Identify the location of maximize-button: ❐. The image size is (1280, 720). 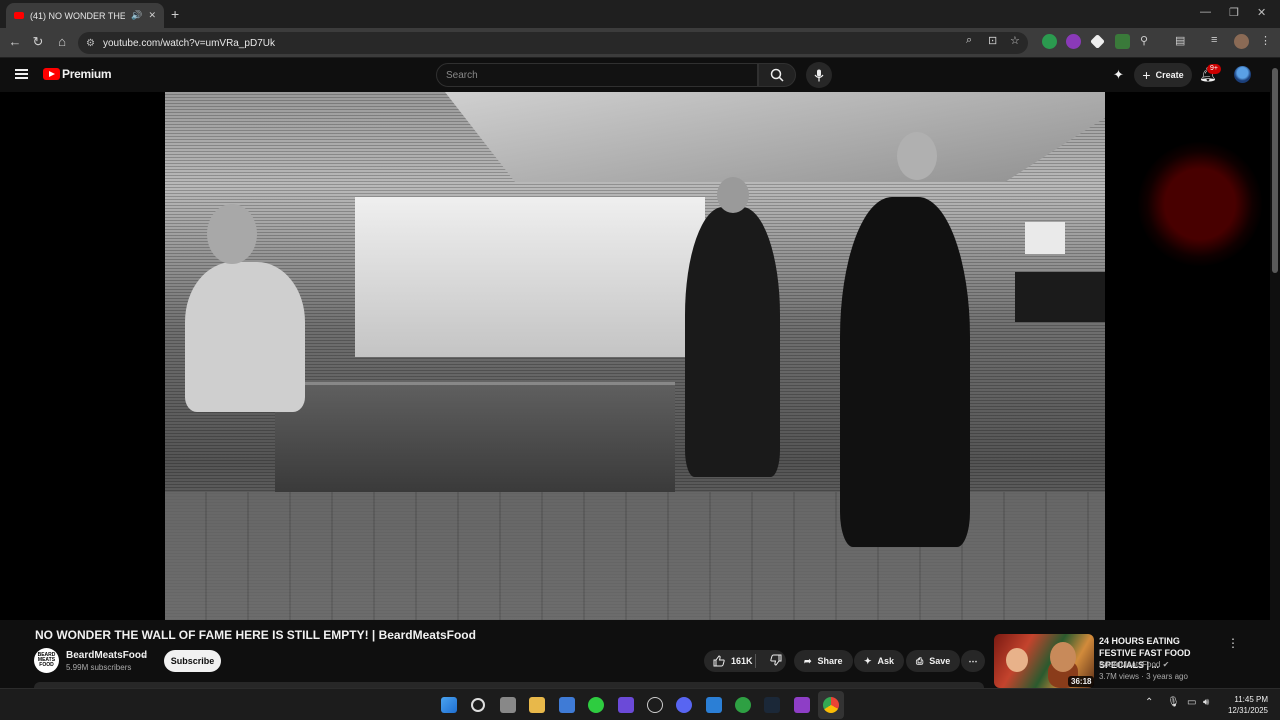
(1234, 12).